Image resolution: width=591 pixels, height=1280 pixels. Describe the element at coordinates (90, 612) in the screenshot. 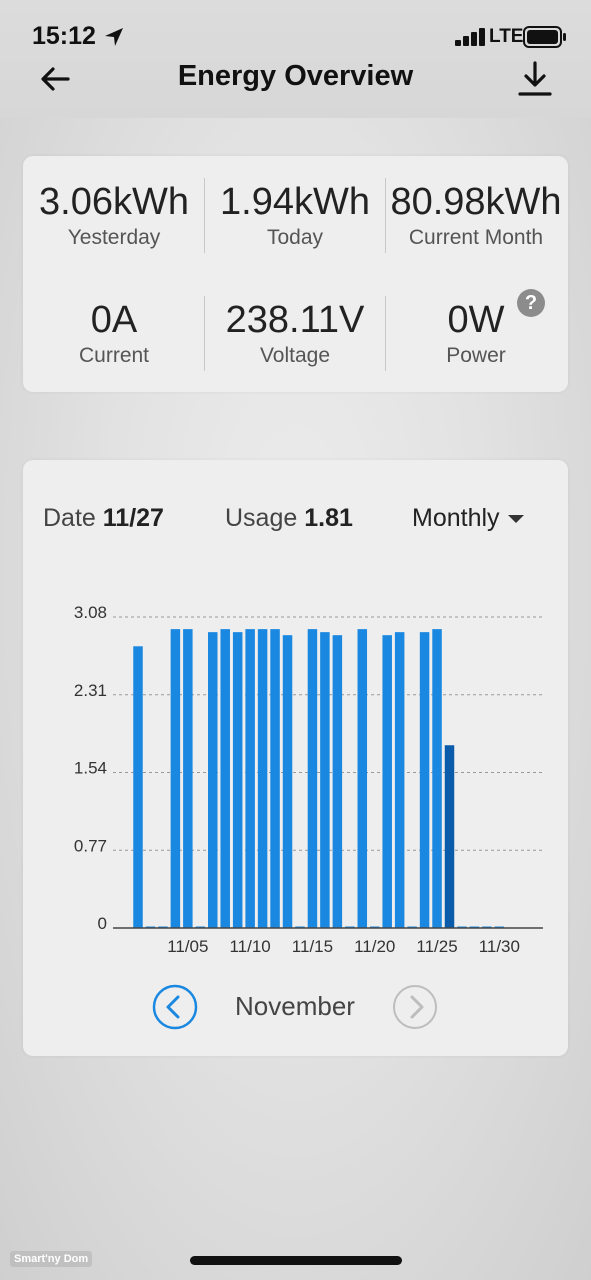

I see `y-tick-label: 3.08` at that location.